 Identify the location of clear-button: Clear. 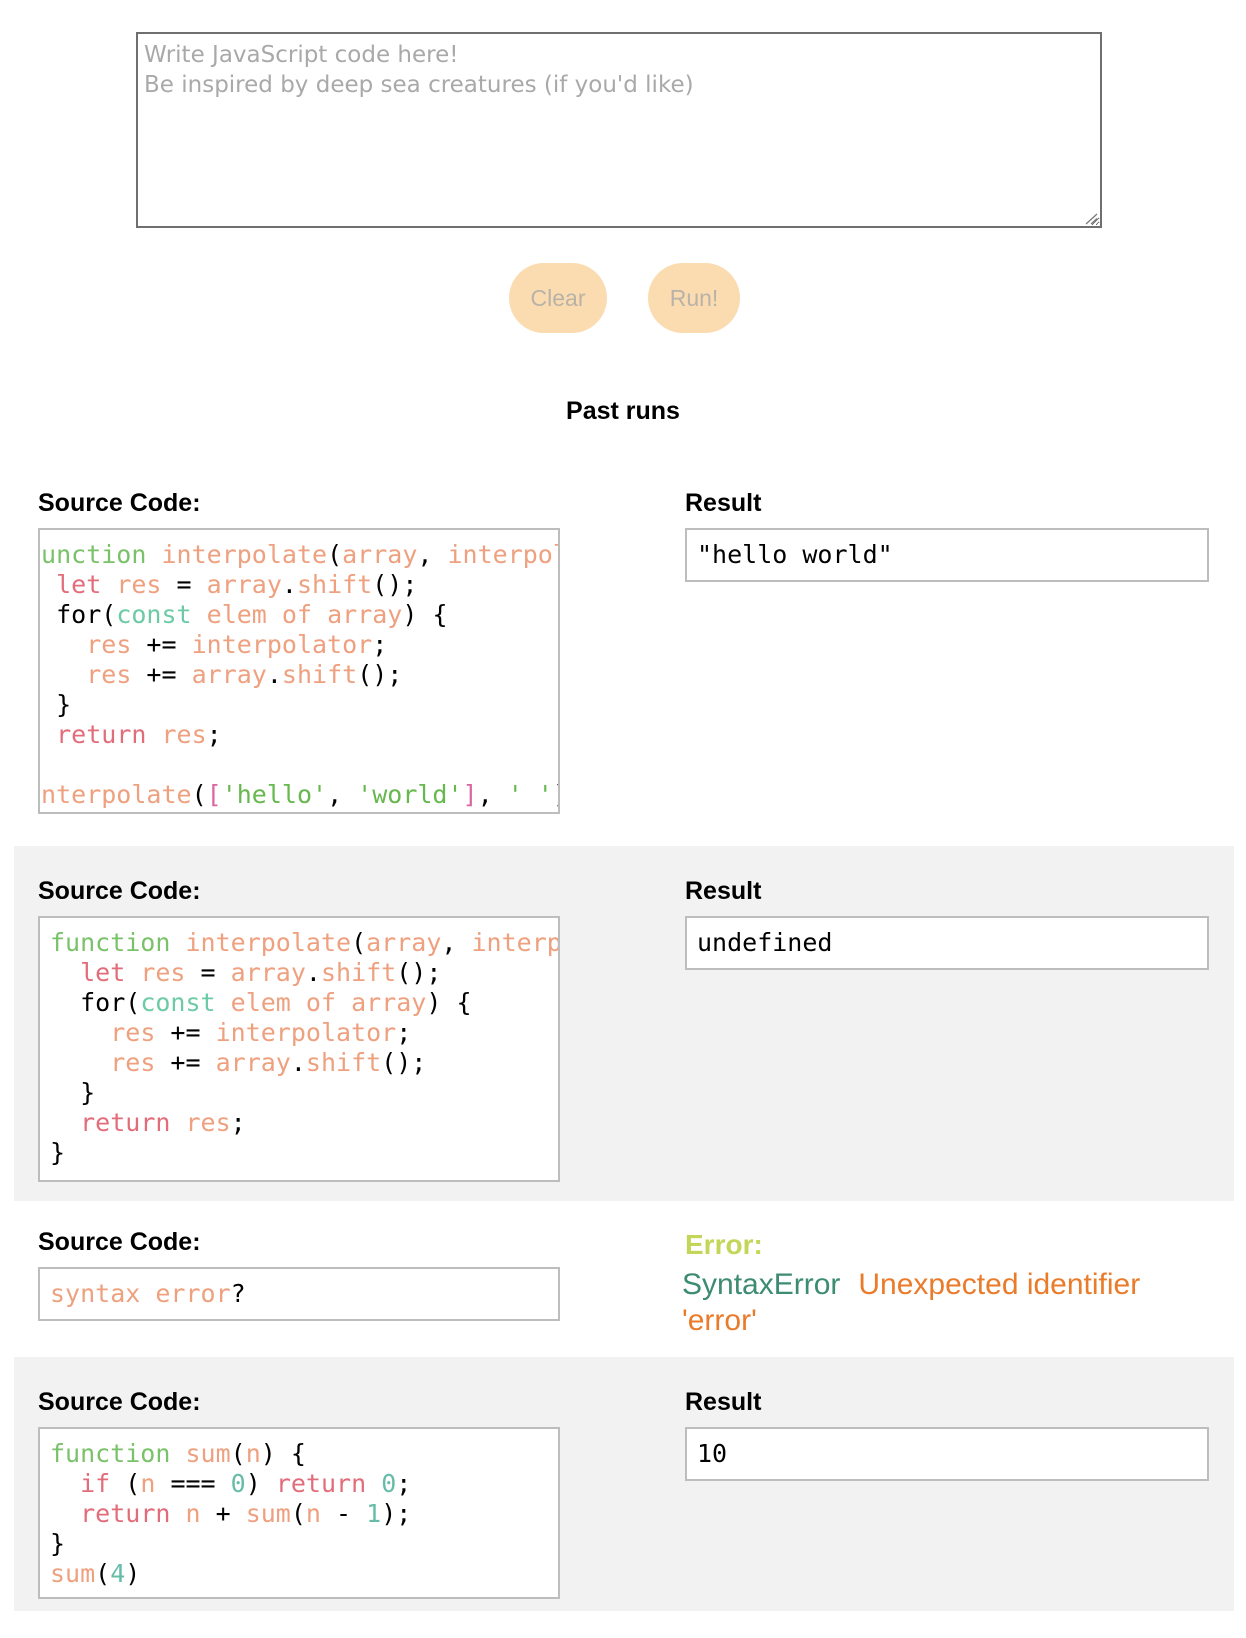
(558, 298).